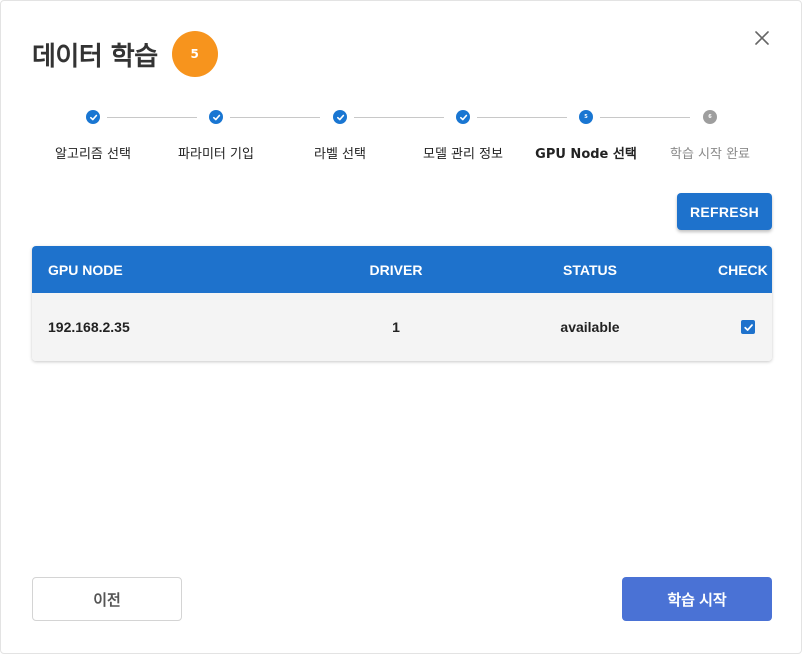  What do you see at coordinates (724, 211) in the screenshot?
I see `refresh-button: REFRESH` at bounding box center [724, 211].